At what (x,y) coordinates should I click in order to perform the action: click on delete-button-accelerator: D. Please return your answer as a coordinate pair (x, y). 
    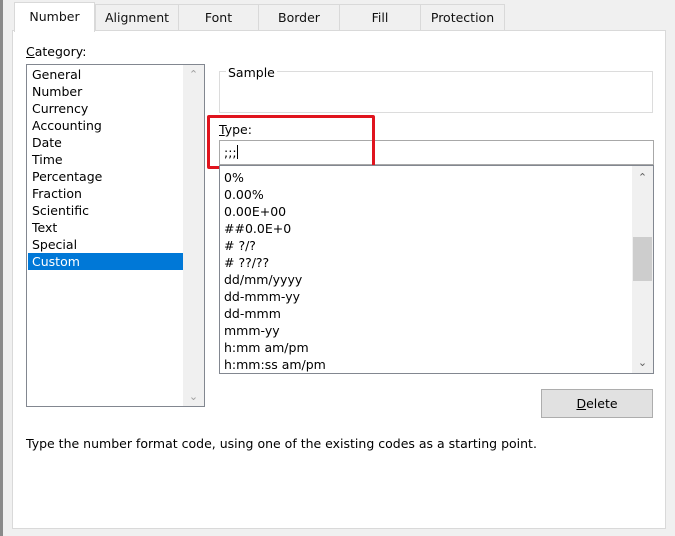
    Looking at the image, I should click on (581, 403).